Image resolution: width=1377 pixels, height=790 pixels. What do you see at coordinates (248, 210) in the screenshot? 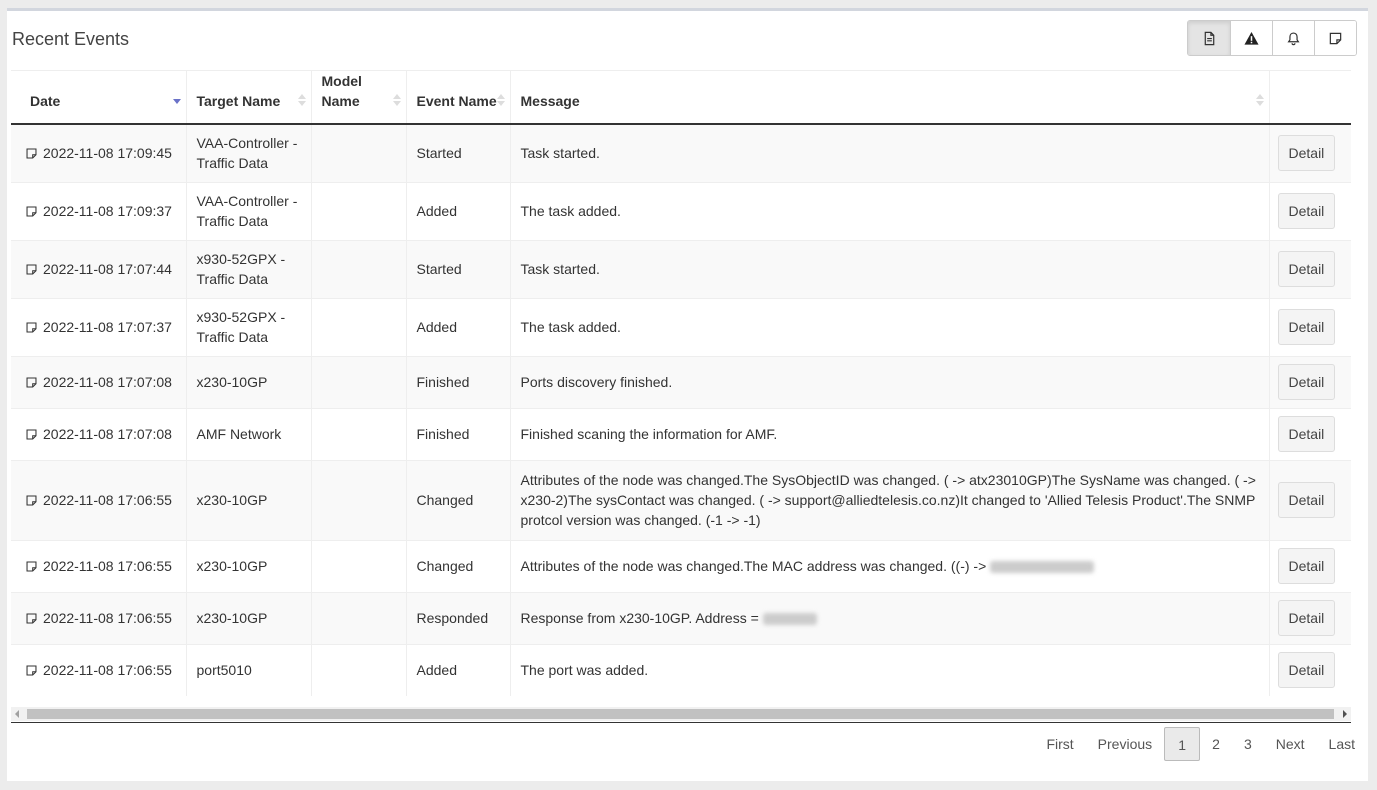
I see `cell-target-name: VAA-Controller - Traffic Data` at bounding box center [248, 210].